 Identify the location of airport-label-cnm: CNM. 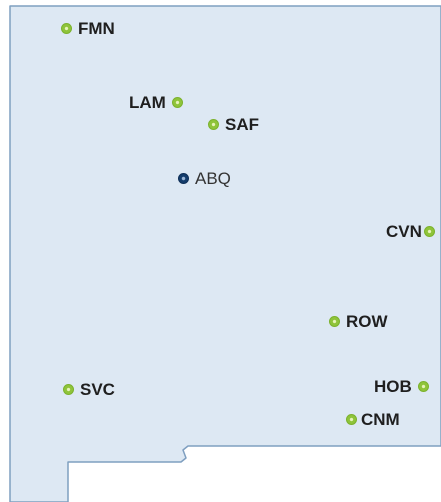
(380, 419).